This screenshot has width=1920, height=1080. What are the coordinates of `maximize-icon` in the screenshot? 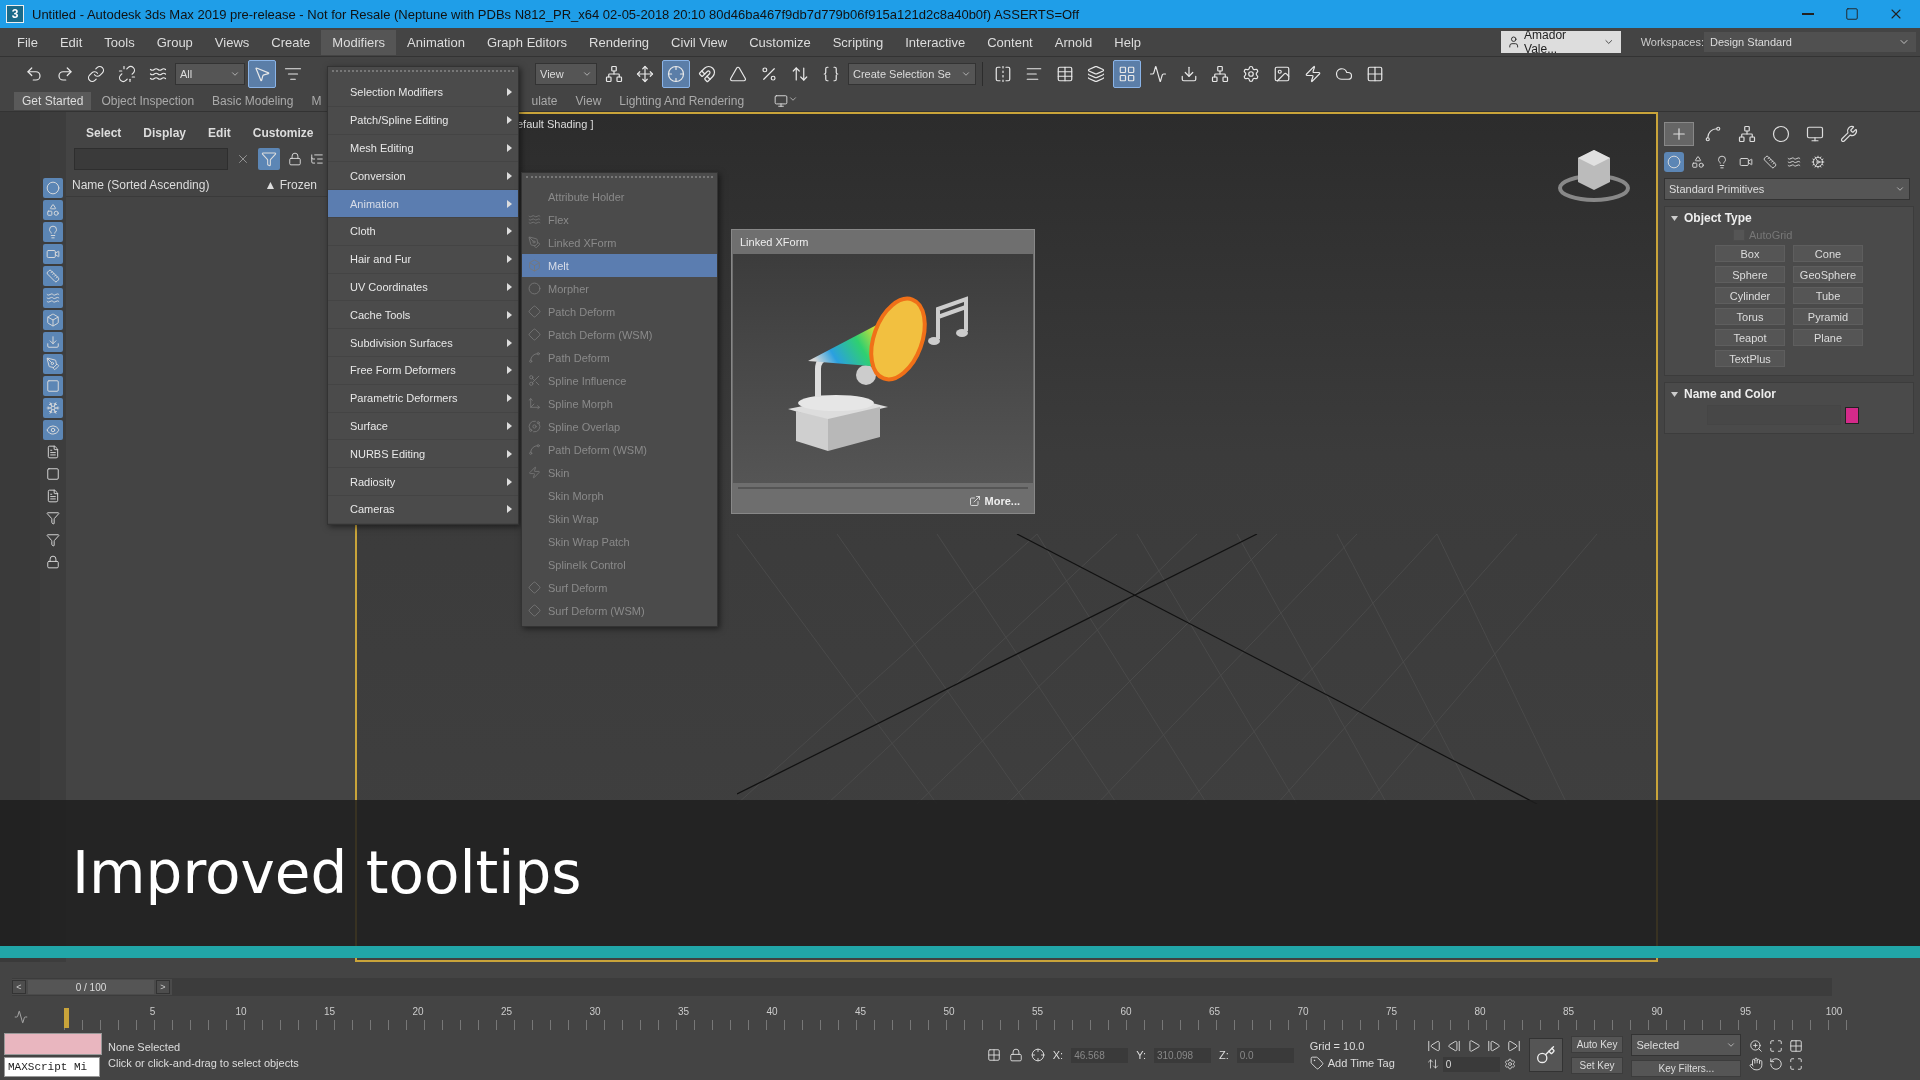 It's located at (1852, 14).